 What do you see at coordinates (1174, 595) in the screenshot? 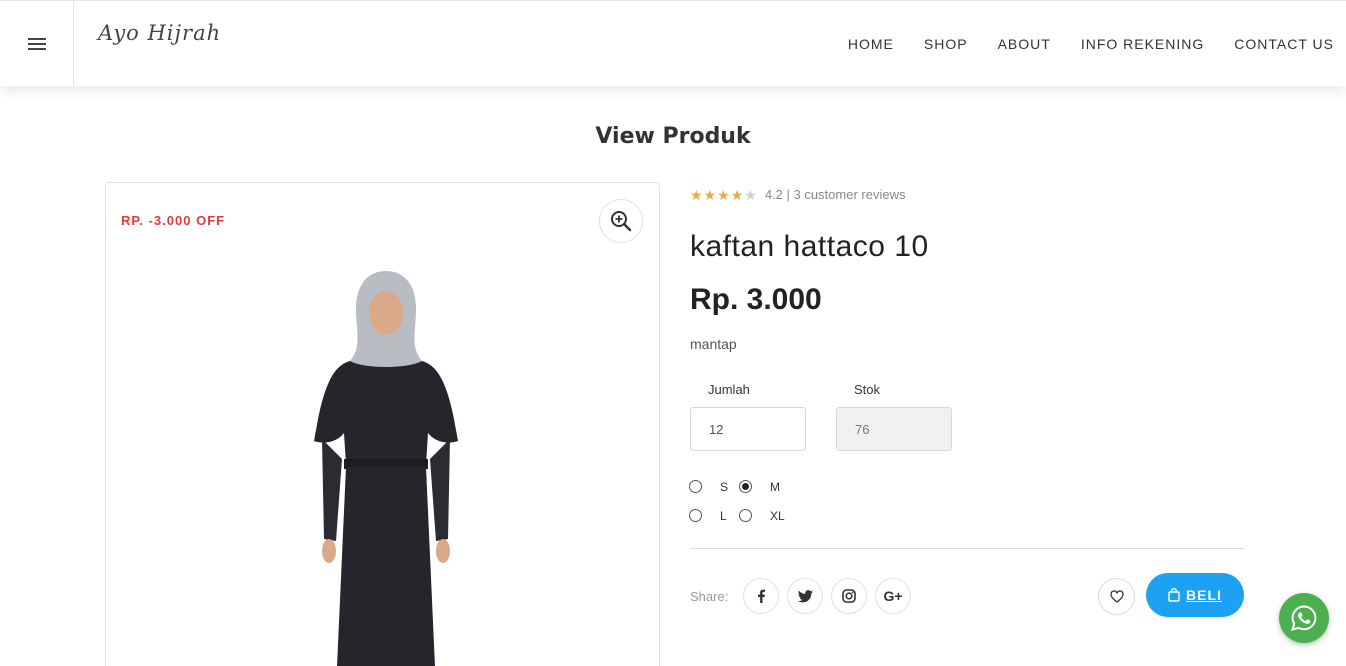
I see `shopping-bag-icon` at bounding box center [1174, 595].